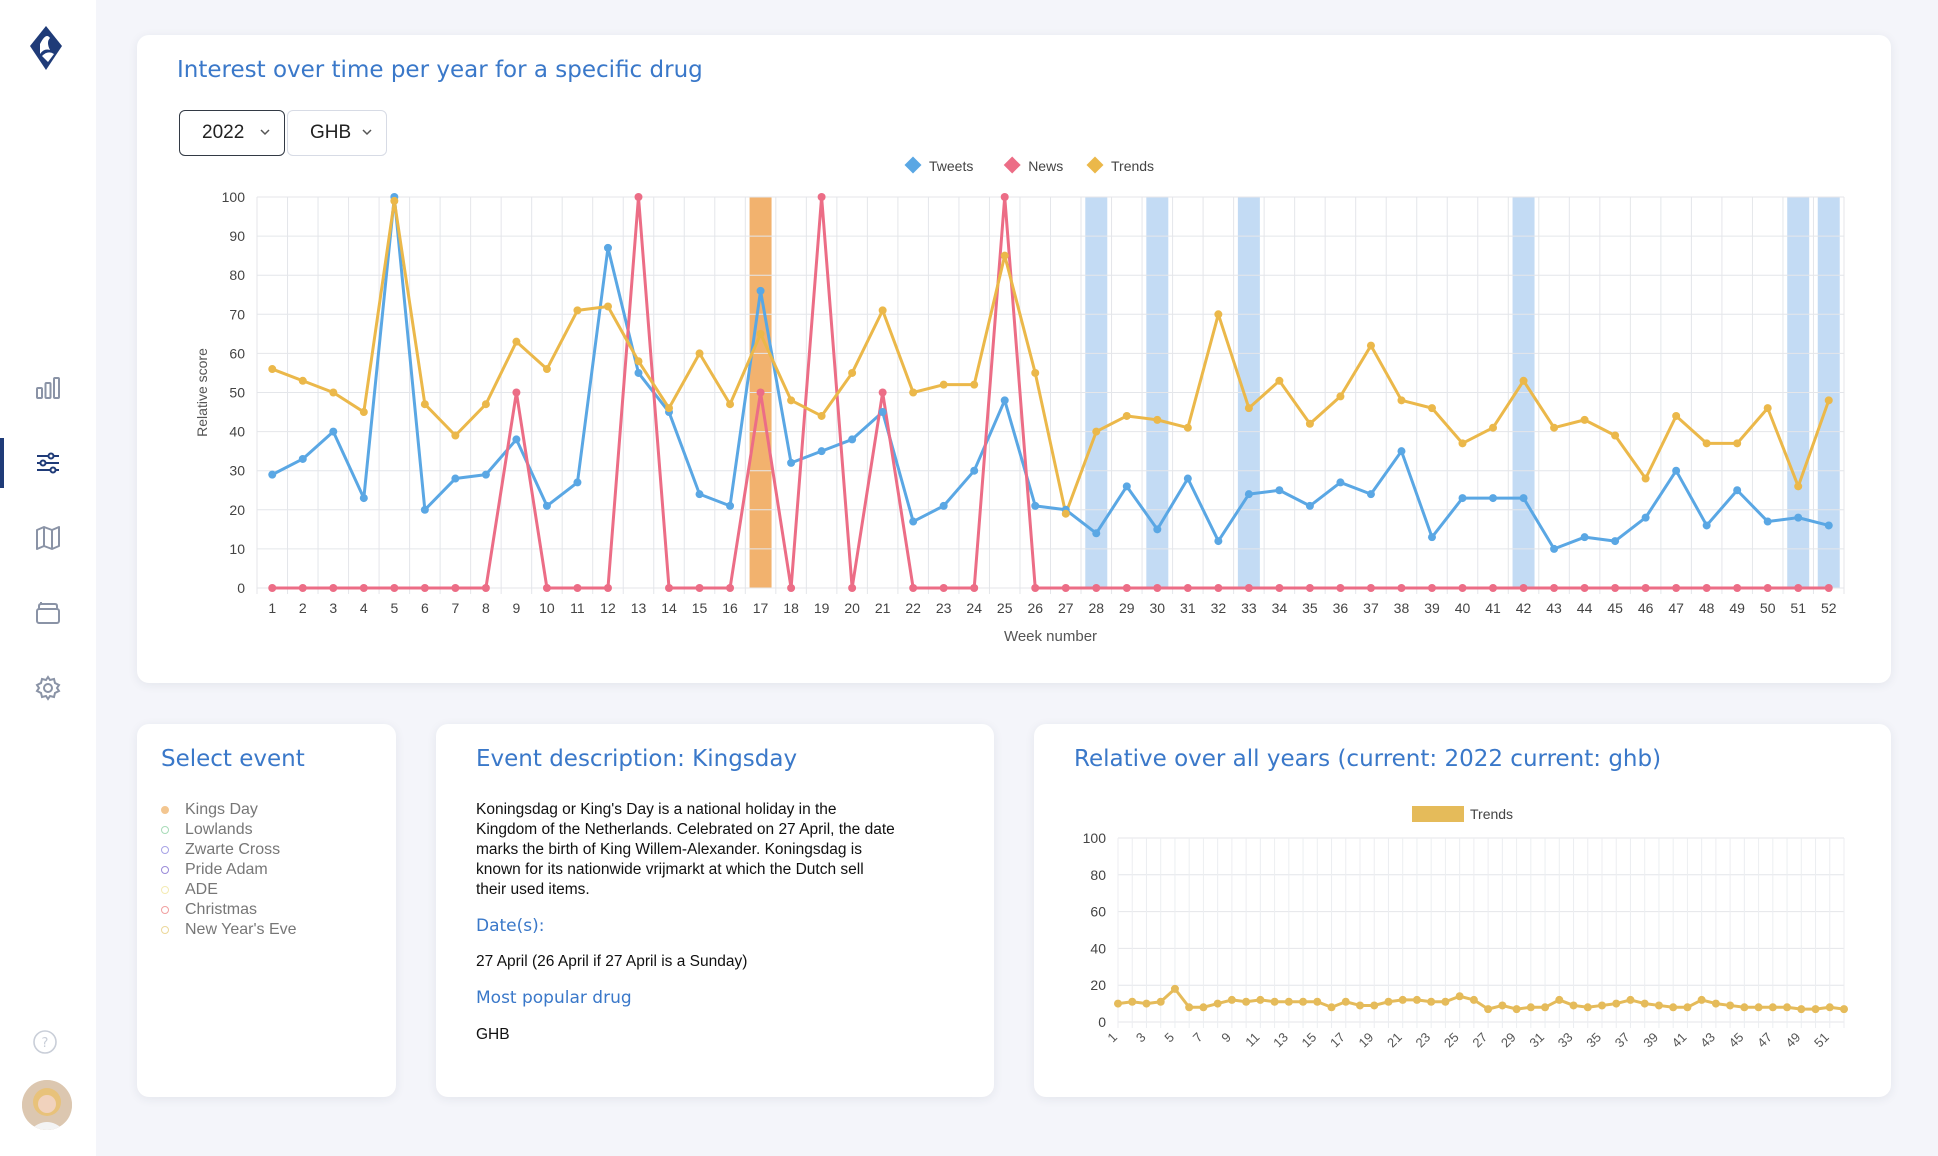 The image size is (1938, 1156). What do you see at coordinates (1102, 1022) in the screenshot?
I see `y-tick-label: 0` at bounding box center [1102, 1022].